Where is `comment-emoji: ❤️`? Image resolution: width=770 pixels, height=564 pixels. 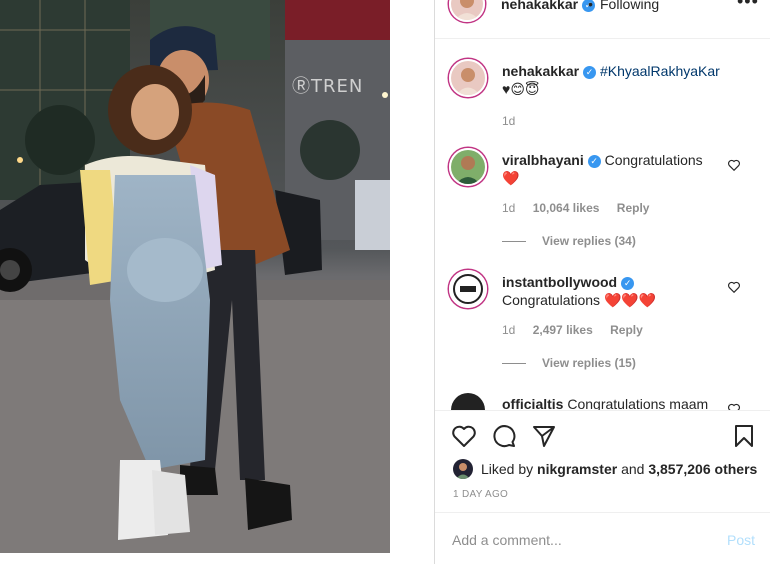 comment-emoji: ❤️ is located at coordinates (511, 178).